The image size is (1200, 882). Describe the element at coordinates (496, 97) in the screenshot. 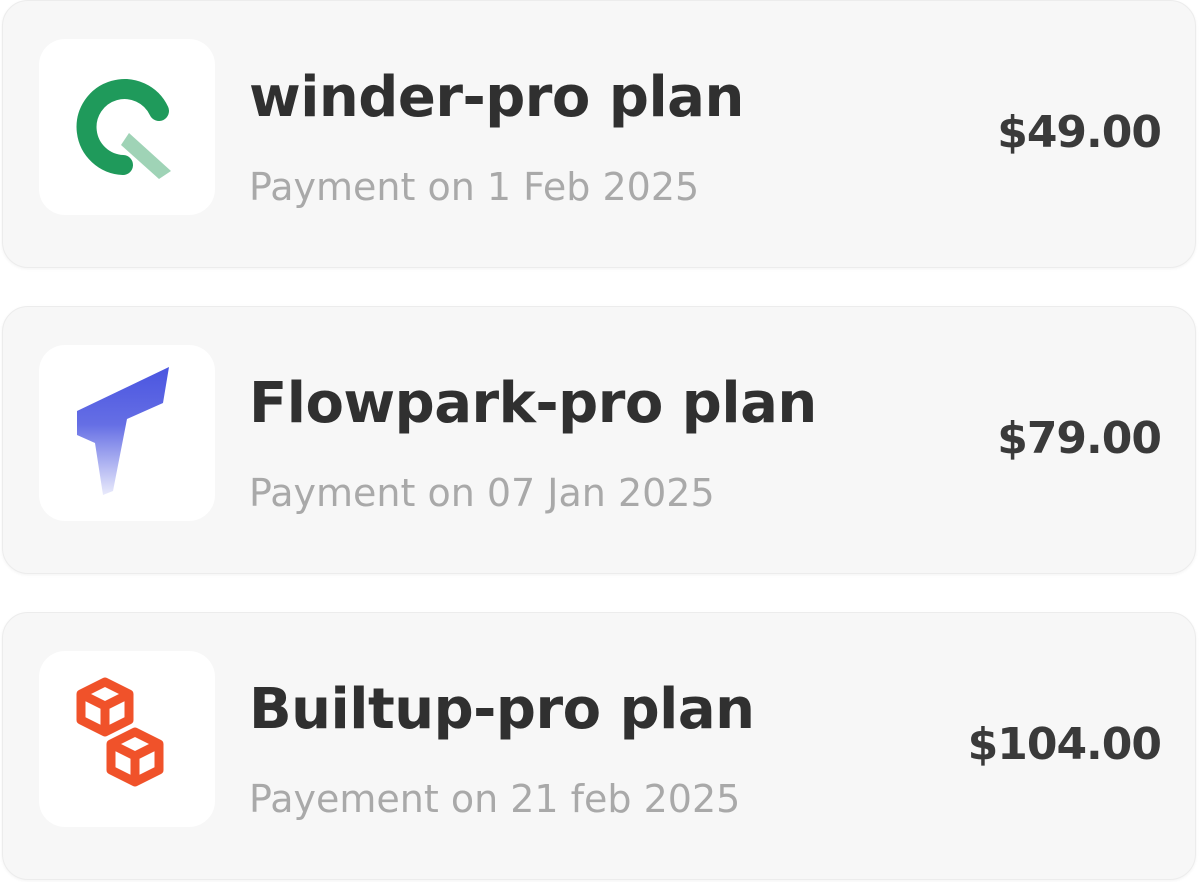

I see `plan-name: winder-pro plan` at that location.